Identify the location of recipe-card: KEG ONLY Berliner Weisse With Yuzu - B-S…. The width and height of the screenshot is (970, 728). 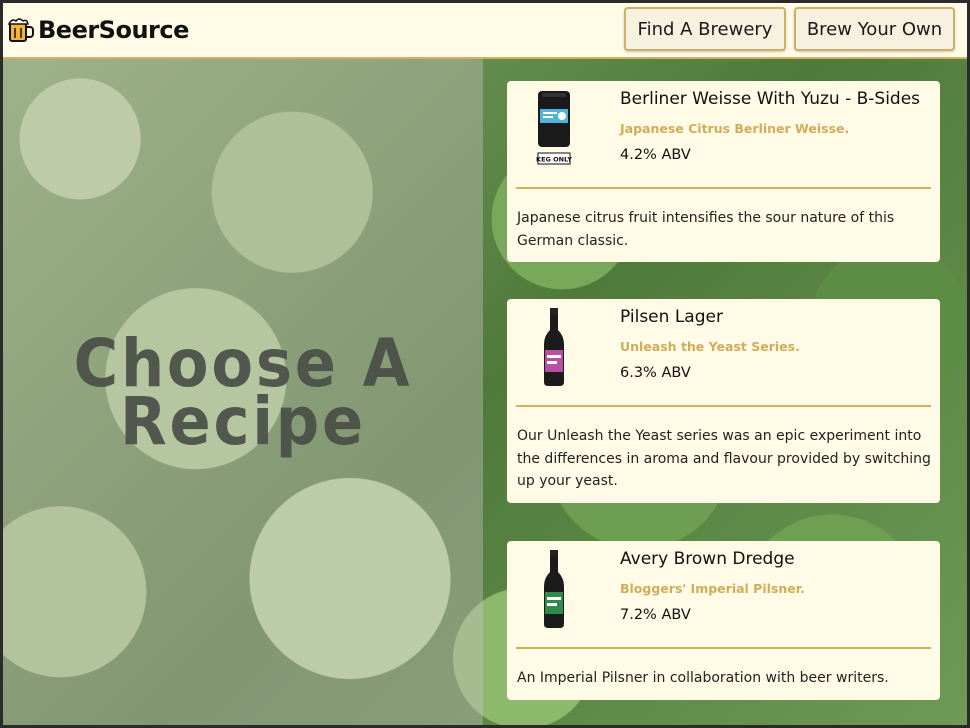
(723, 171).